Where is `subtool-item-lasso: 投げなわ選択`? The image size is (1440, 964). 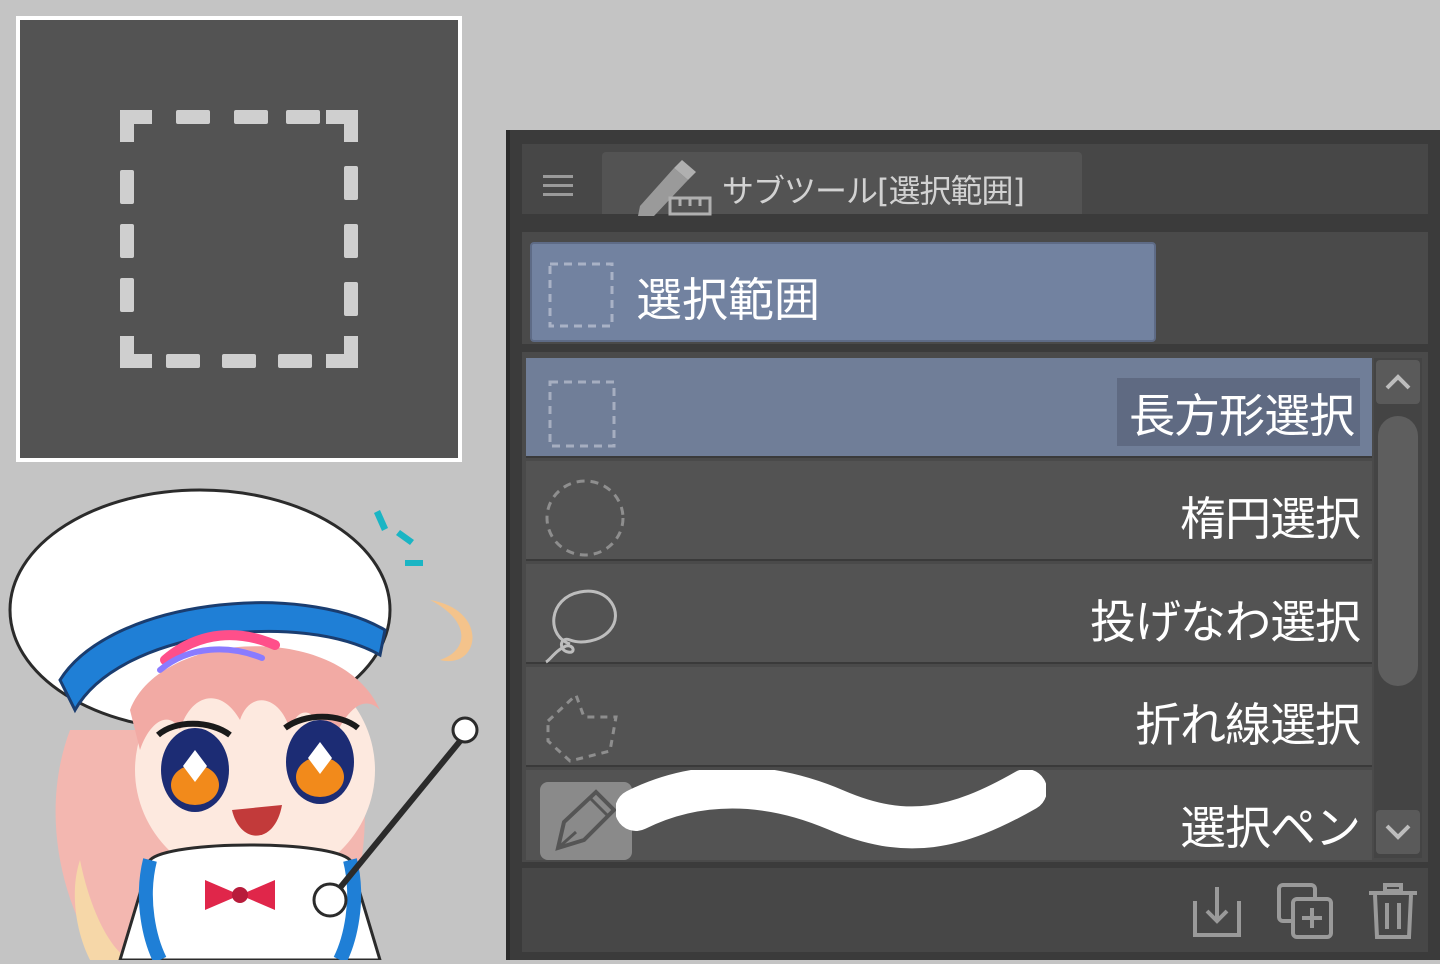
subtool-item-lasso: 投げなわ選択 is located at coordinates (949, 614).